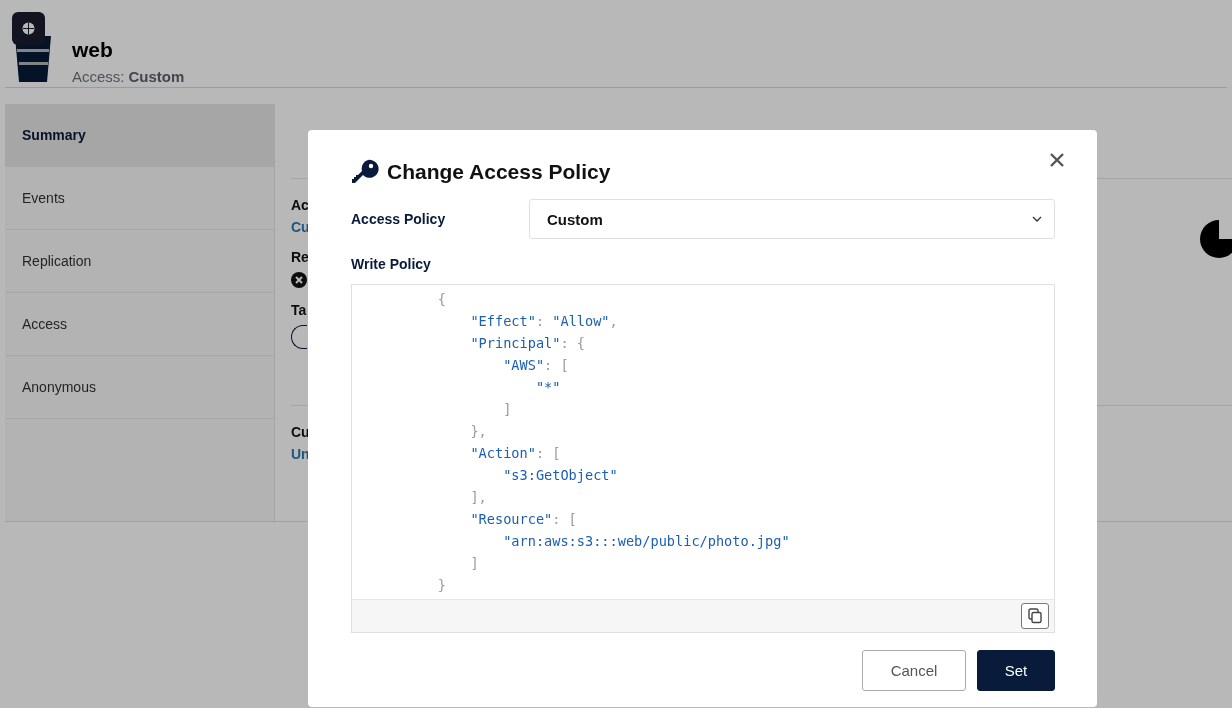 Image resolution: width=1232 pixels, height=708 pixels. What do you see at coordinates (299, 310) in the screenshot?
I see `tags-label: Ta` at bounding box center [299, 310].